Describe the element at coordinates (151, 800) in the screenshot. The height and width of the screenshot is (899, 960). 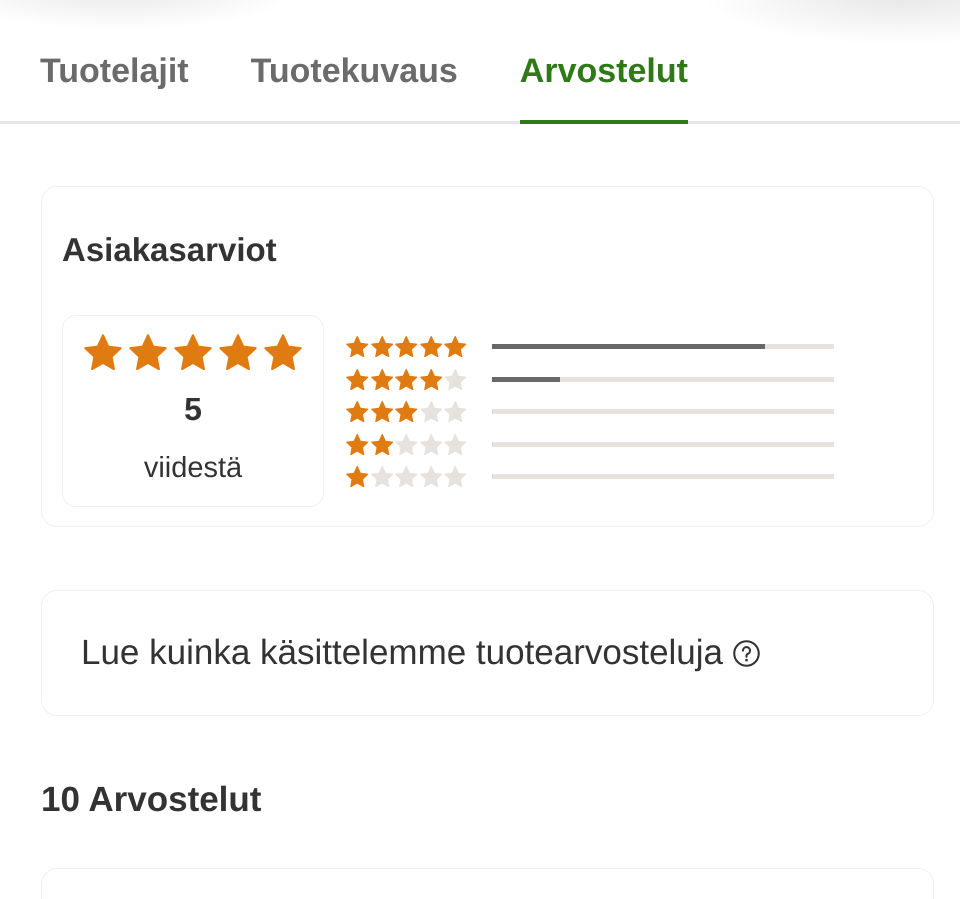
I see `reviews-heading: 10 Arvostelut` at that location.